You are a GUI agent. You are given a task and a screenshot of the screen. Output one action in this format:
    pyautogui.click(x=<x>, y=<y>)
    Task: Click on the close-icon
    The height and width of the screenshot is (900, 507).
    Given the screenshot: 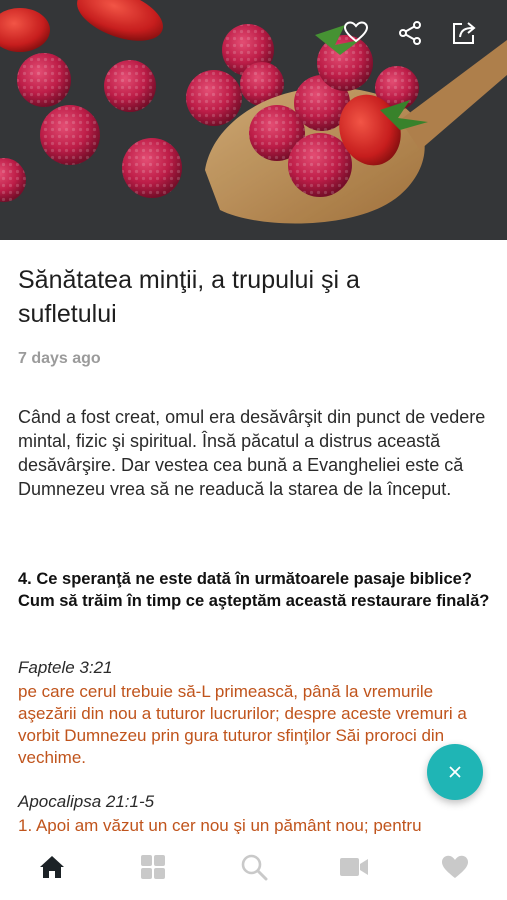 What is the action you would take?
    pyautogui.click(x=455, y=772)
    